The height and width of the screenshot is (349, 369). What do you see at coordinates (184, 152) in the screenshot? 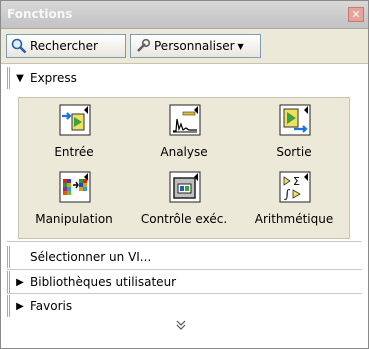
I see `tile-label: Analyse` at bounding box center [184, 152].